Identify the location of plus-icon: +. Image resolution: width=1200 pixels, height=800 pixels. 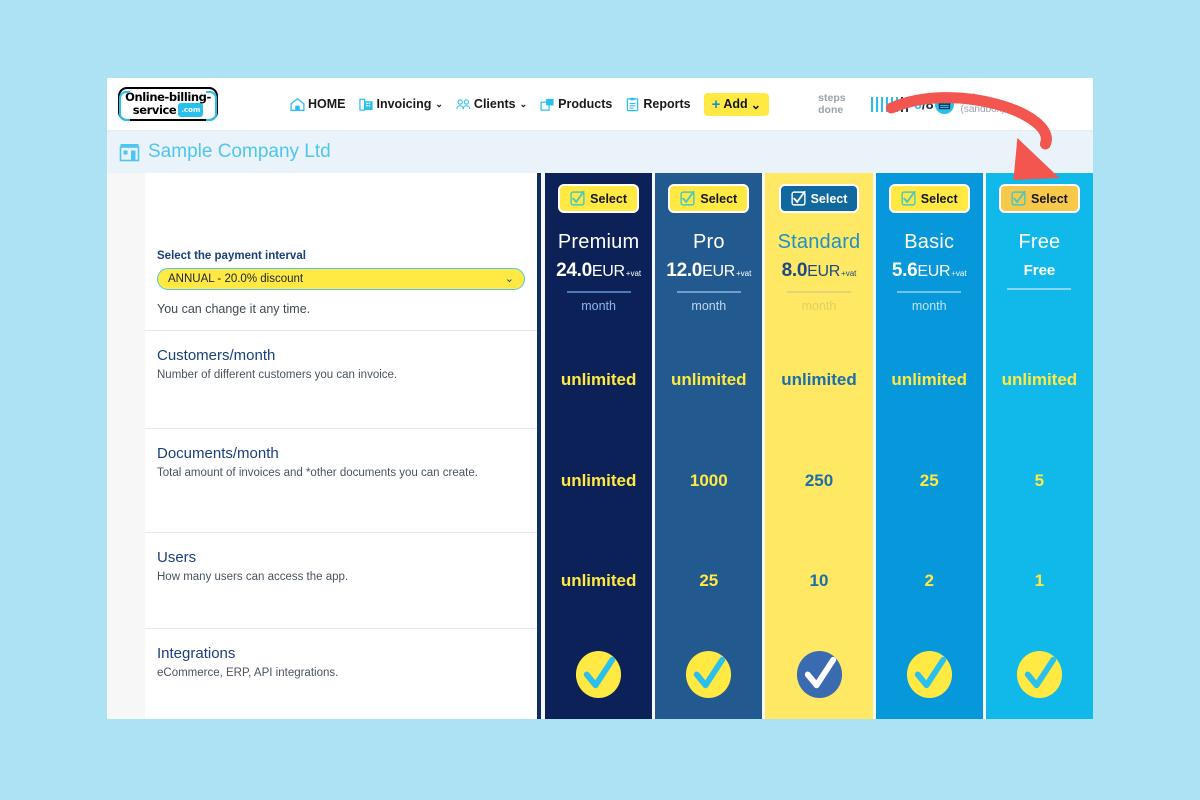
(716, 104).